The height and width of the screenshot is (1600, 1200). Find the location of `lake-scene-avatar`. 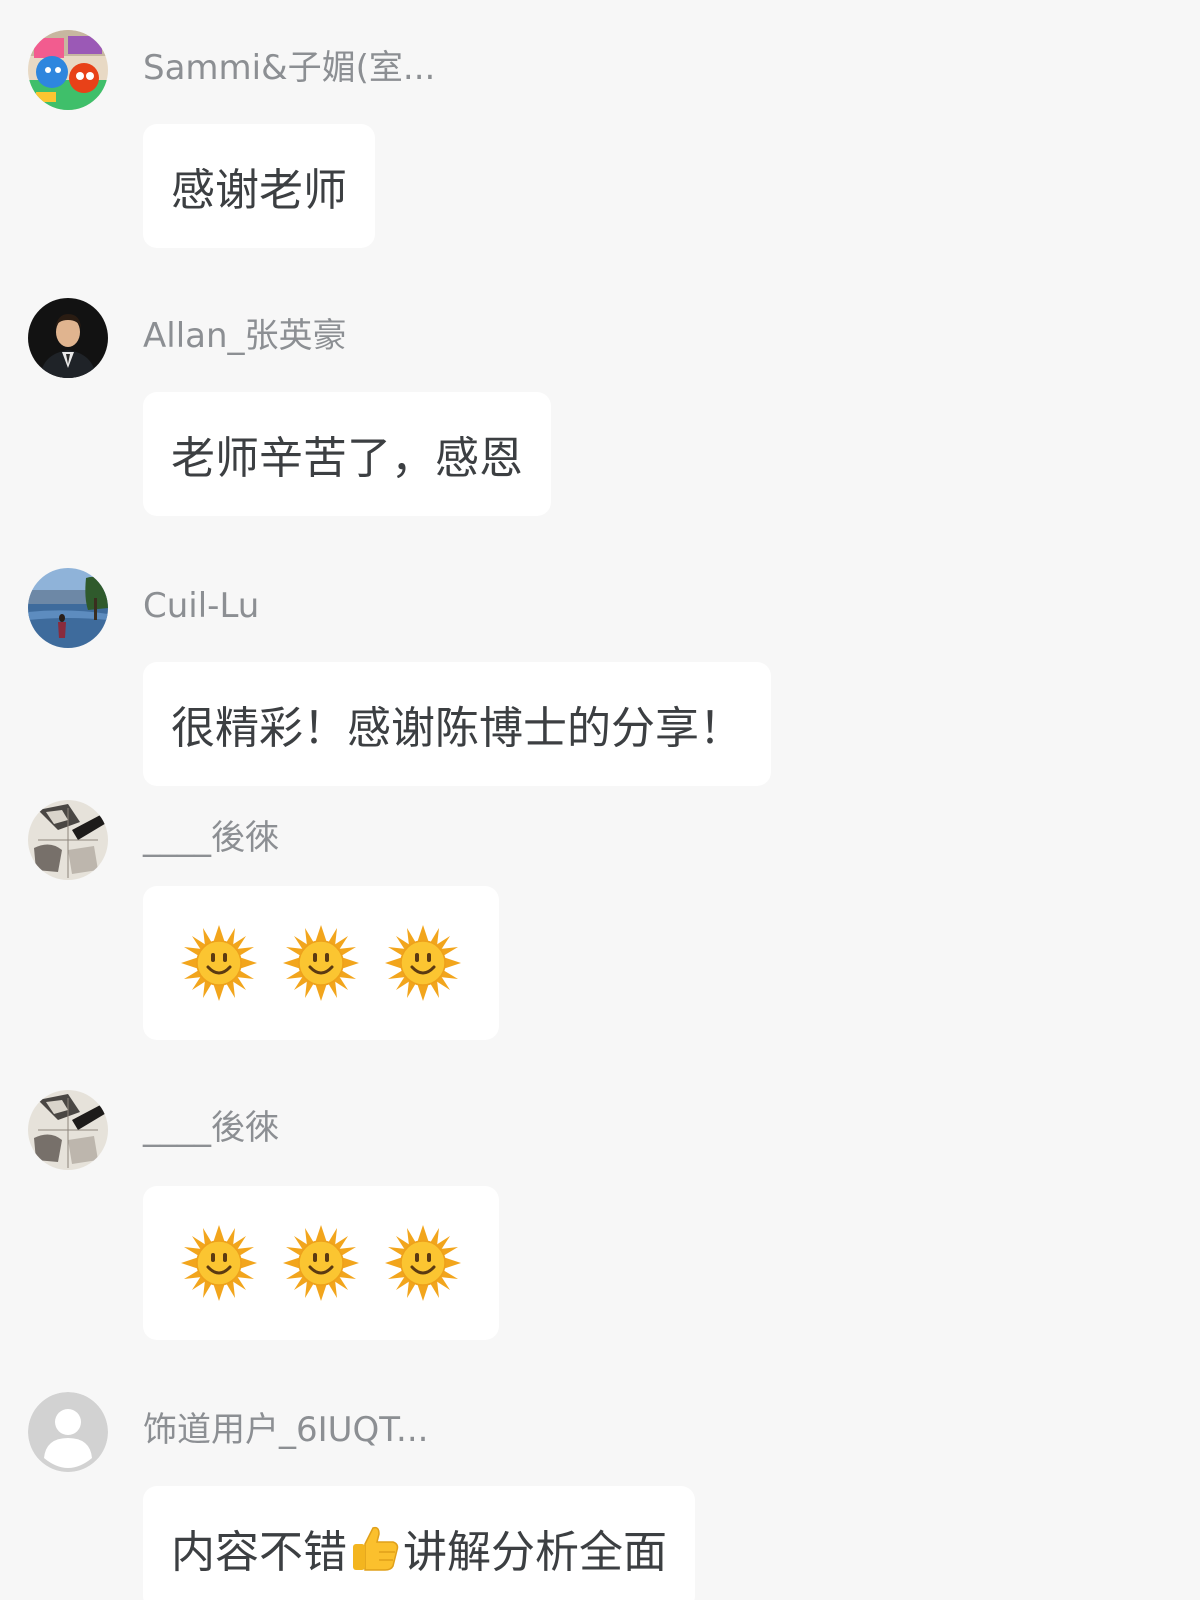

lake-scene-avatar is located at coordinates (68, 608).